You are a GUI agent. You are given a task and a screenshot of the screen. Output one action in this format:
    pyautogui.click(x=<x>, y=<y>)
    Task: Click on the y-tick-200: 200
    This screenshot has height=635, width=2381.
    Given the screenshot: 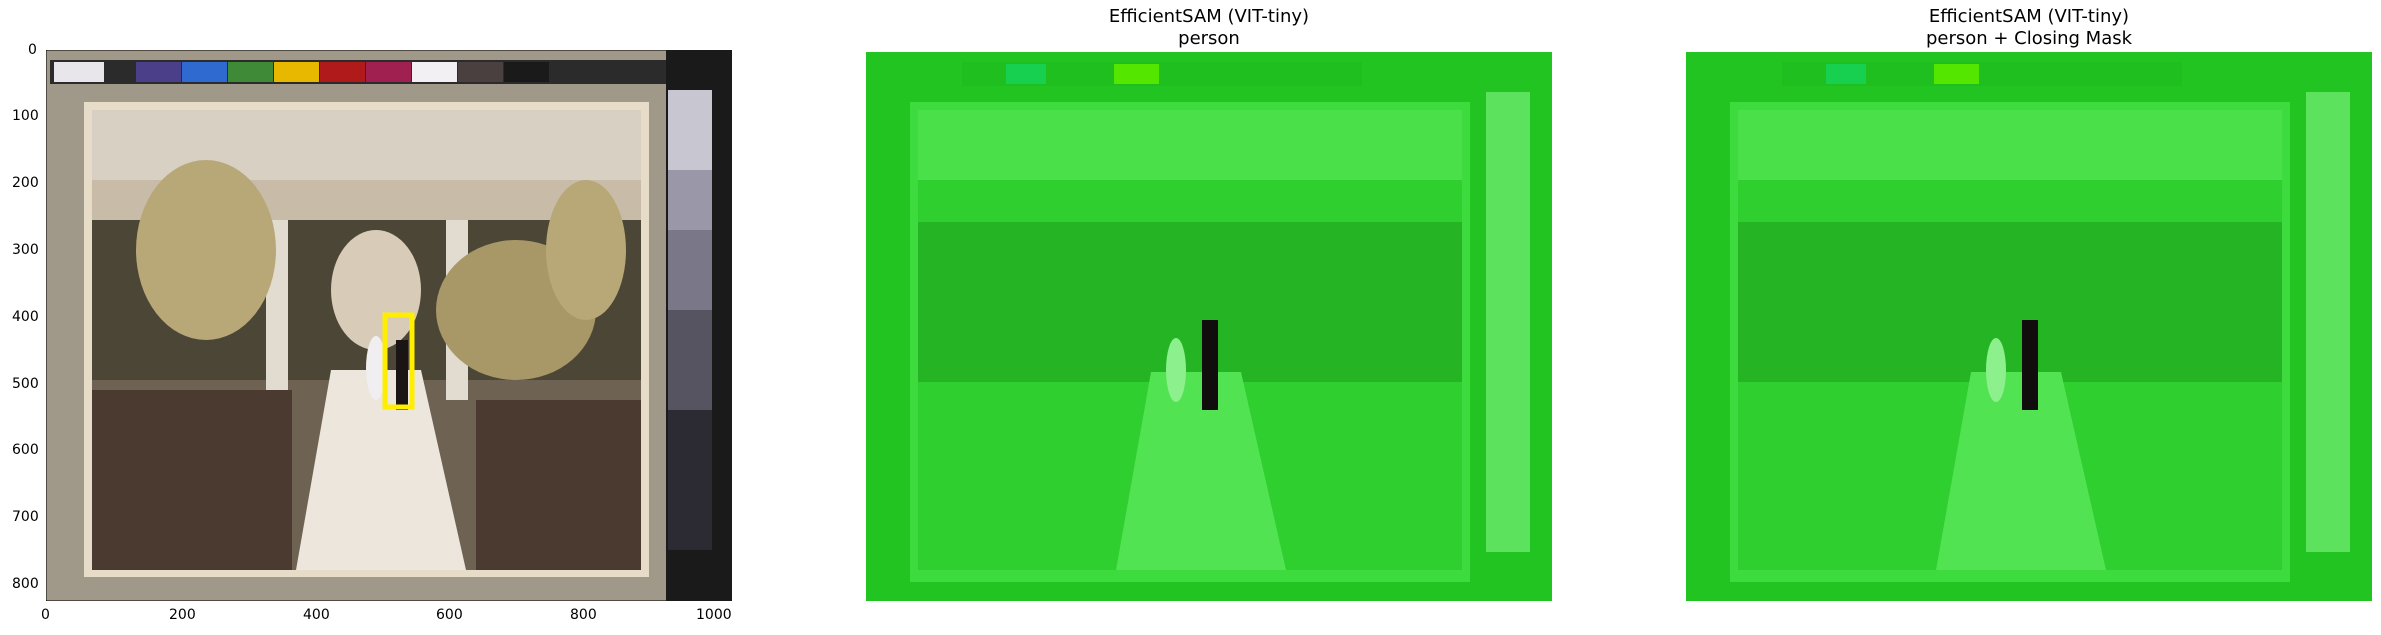 What is the action you would take?
    pyautogui.click(x=25, y=183)
    